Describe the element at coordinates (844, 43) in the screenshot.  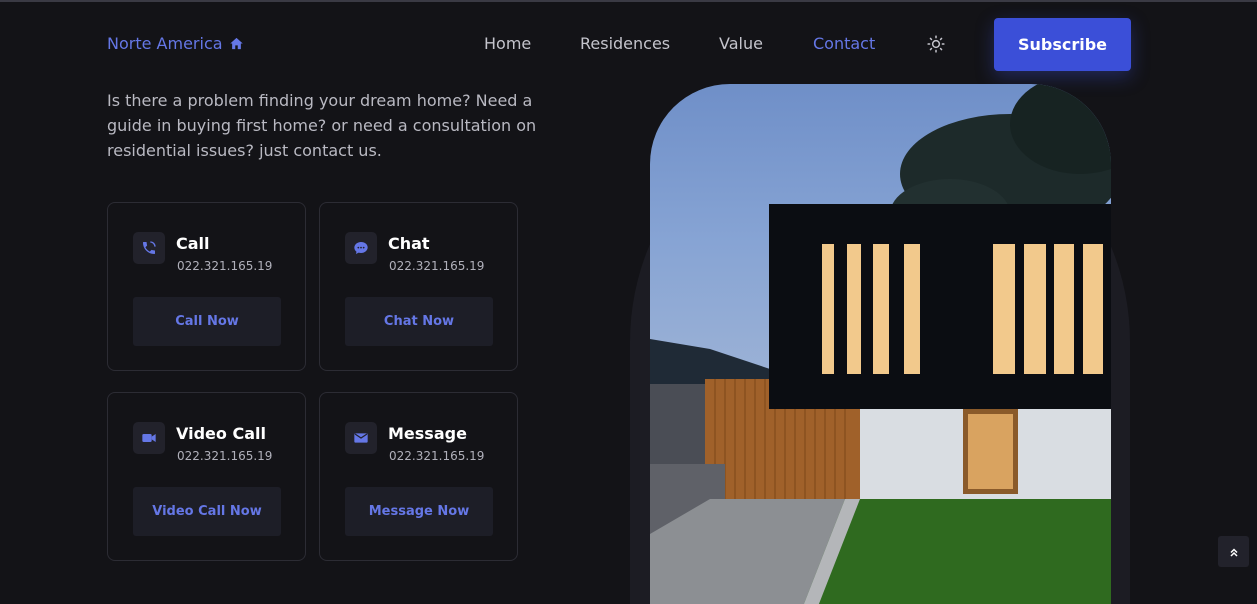
I see `nav-item-contact: Contact` at that location.